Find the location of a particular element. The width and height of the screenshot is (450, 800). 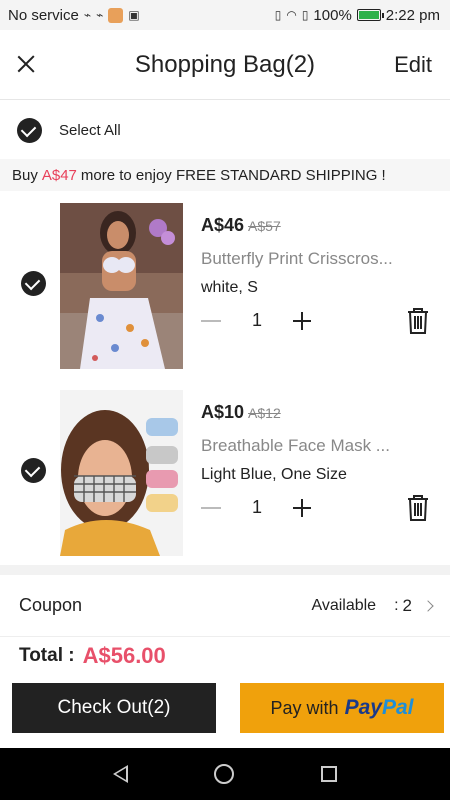

select-all-checkbox is located at coordinates (29, 130).